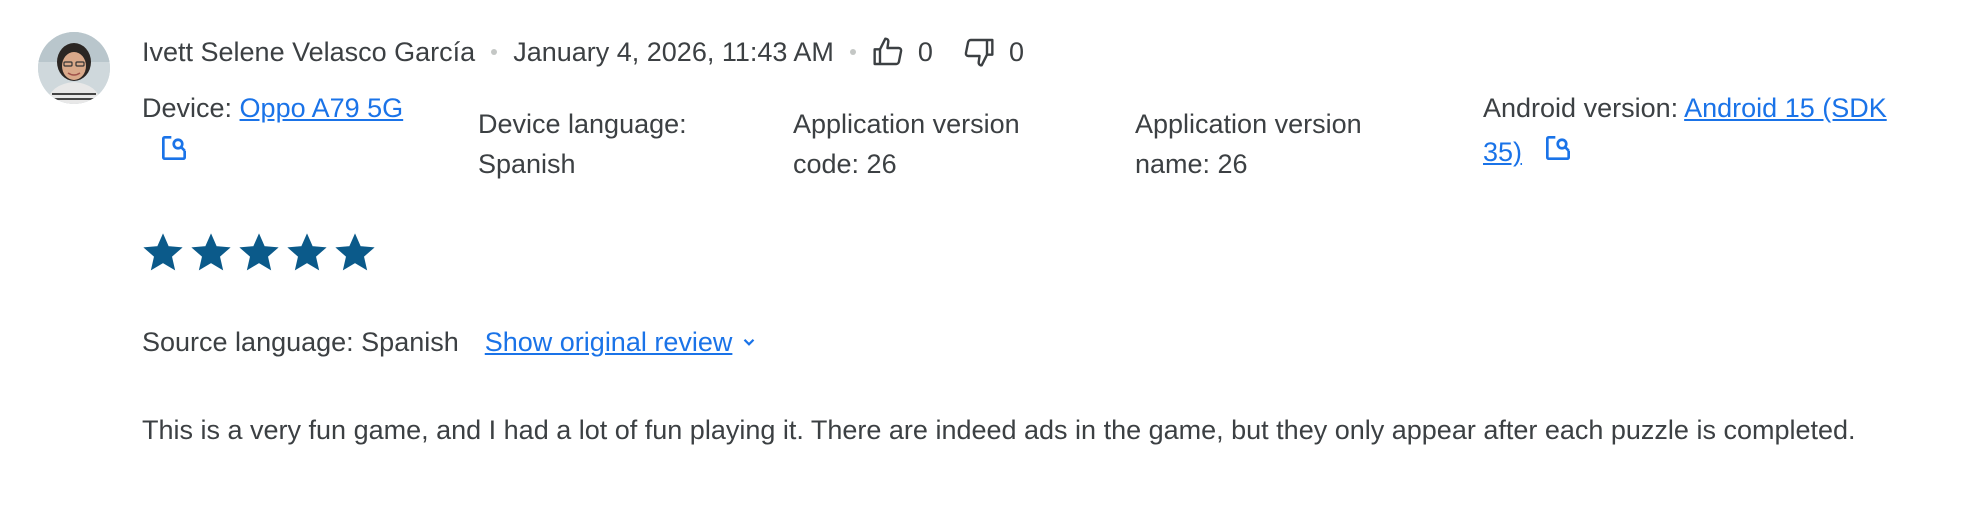 Image resolution: width=1978 pixels, height=512 pixels. I want to click on avatar-image, so click(74, 68).